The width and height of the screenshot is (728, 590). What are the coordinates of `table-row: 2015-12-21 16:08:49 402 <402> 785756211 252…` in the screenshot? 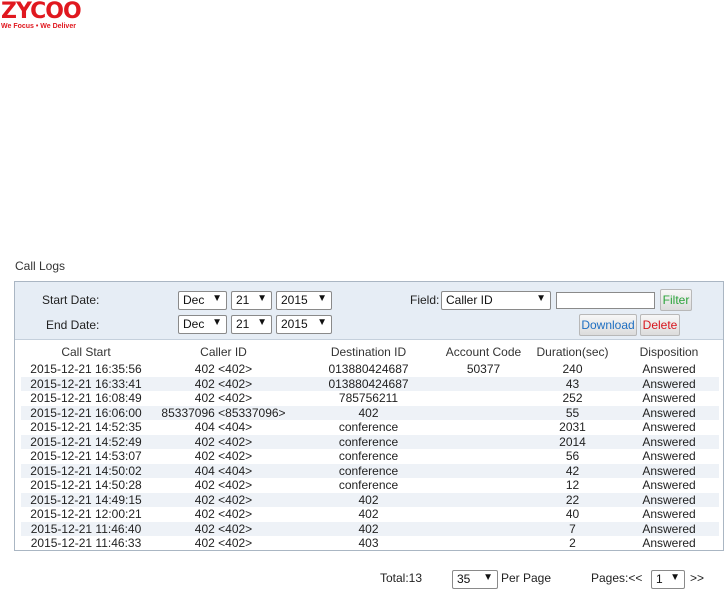 It's located at (370, 398).